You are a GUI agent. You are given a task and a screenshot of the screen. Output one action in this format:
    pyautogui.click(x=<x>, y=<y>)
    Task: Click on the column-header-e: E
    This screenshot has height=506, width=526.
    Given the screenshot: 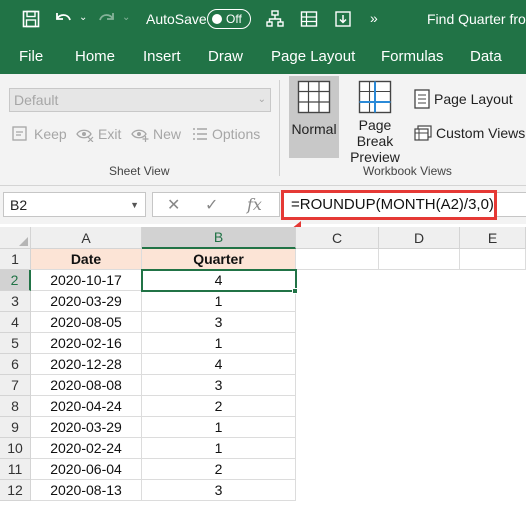 What is the action you would take?
    pyautogui.click(x=493, y=238)
    